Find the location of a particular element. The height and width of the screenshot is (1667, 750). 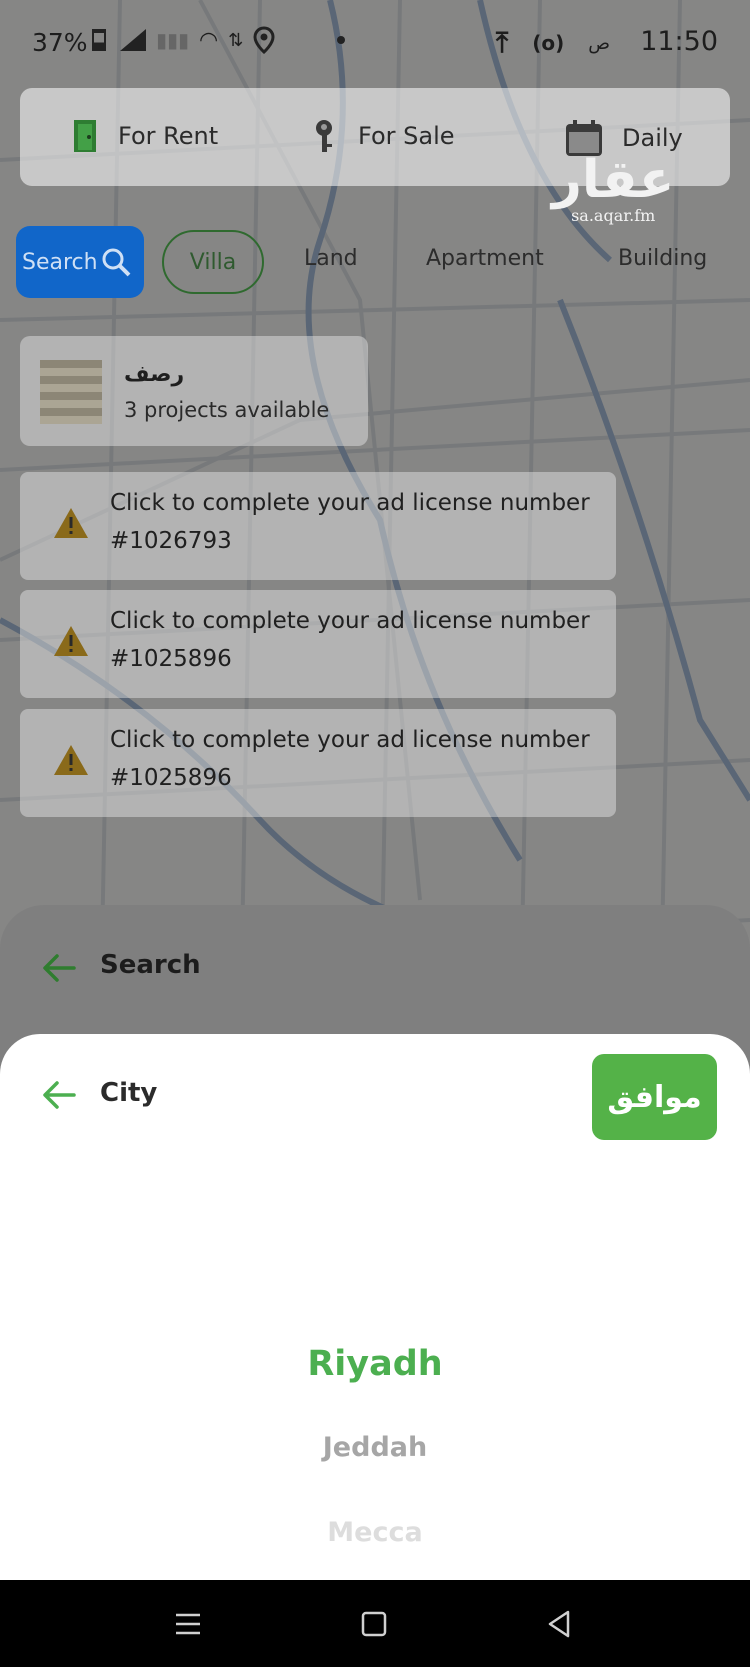

search-icon is located at coordinates (116, 262).